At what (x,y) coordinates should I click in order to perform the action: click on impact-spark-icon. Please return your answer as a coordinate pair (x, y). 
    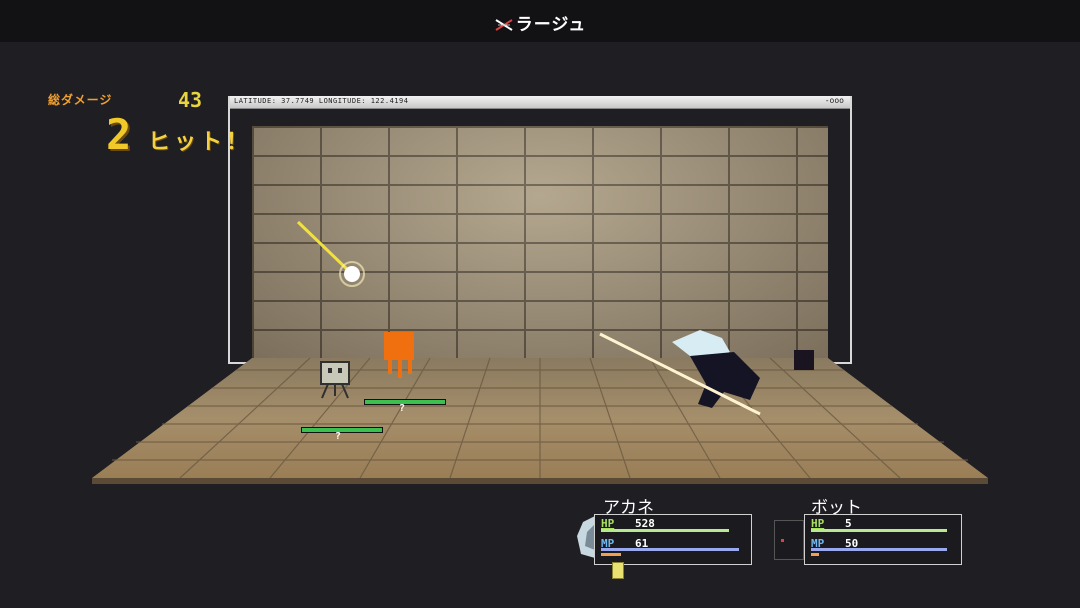
    Looking at the image, I should click on (352, 274).